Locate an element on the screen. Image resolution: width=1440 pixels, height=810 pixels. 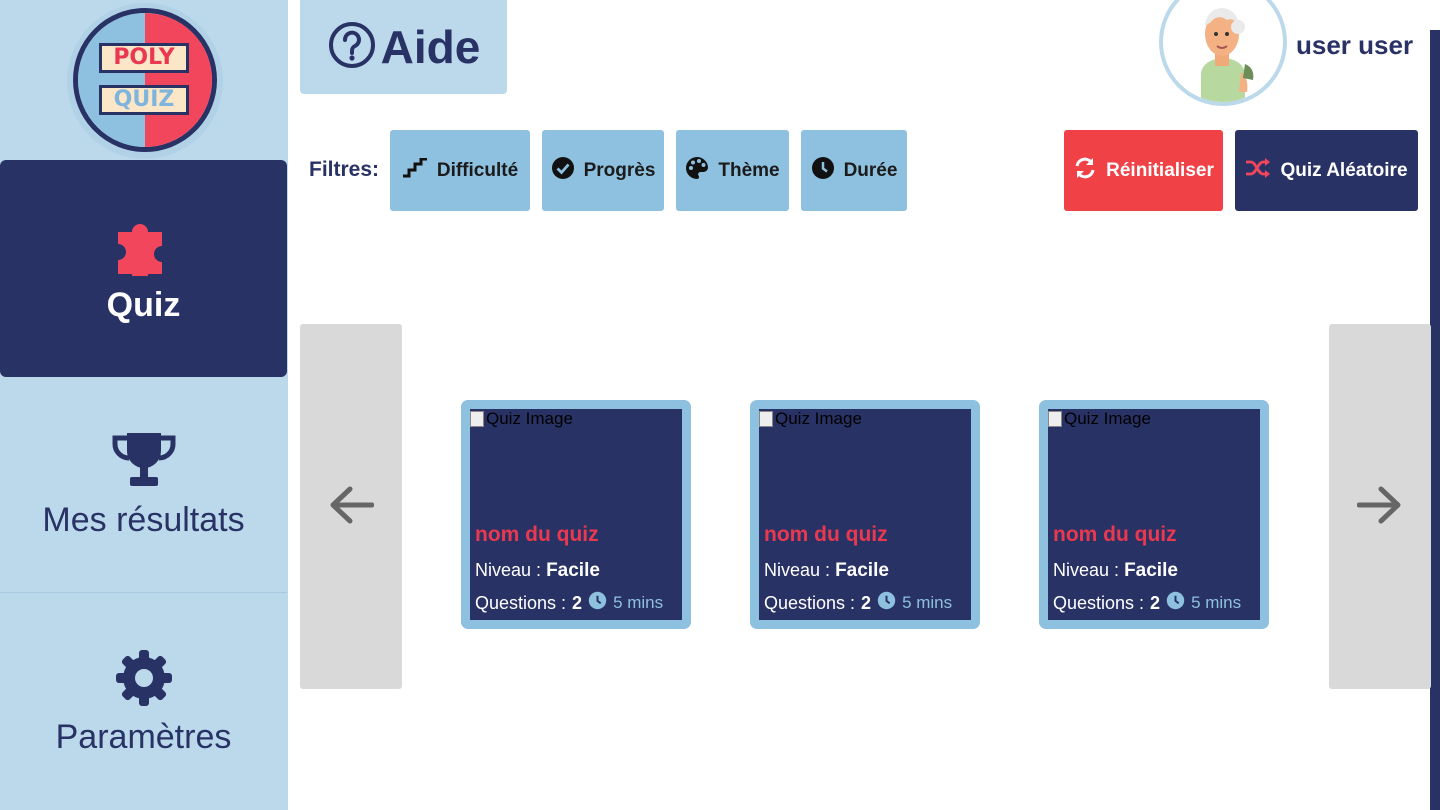
sidebar-item-label: Paramètres is located at coordinates (143, 736).